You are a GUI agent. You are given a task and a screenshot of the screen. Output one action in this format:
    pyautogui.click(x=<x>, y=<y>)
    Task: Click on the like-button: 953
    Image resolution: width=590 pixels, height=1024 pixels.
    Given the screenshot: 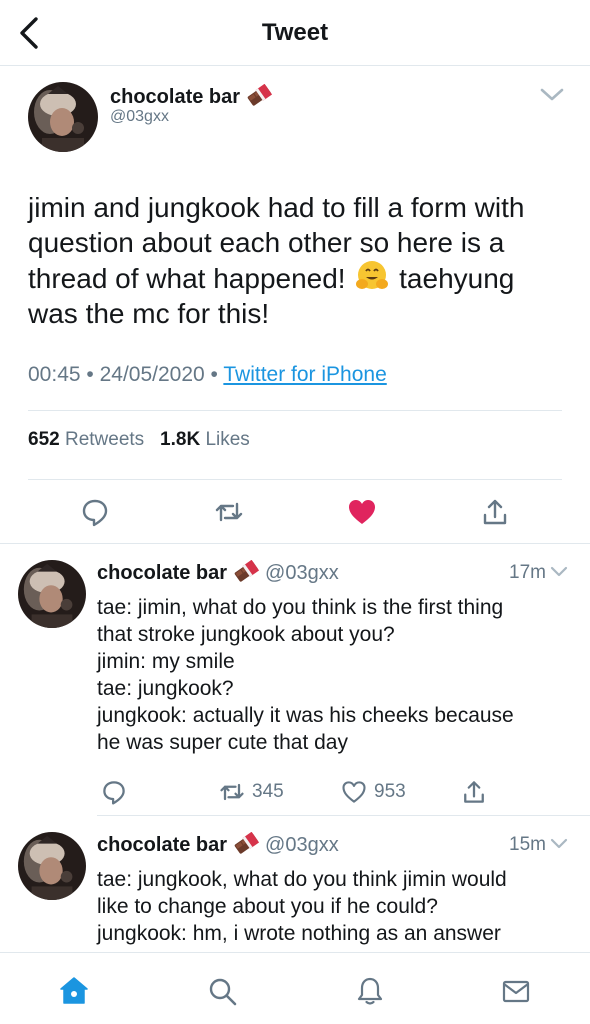 What is the action you would take?
    pyautogui.click(x=373, y=792)
    